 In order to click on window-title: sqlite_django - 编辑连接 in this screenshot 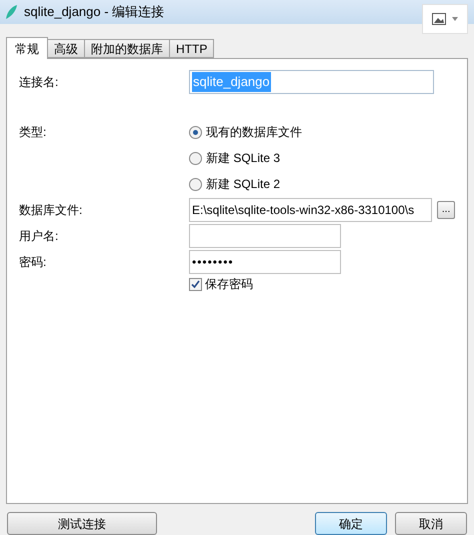, I will do `click(94, 12)`.